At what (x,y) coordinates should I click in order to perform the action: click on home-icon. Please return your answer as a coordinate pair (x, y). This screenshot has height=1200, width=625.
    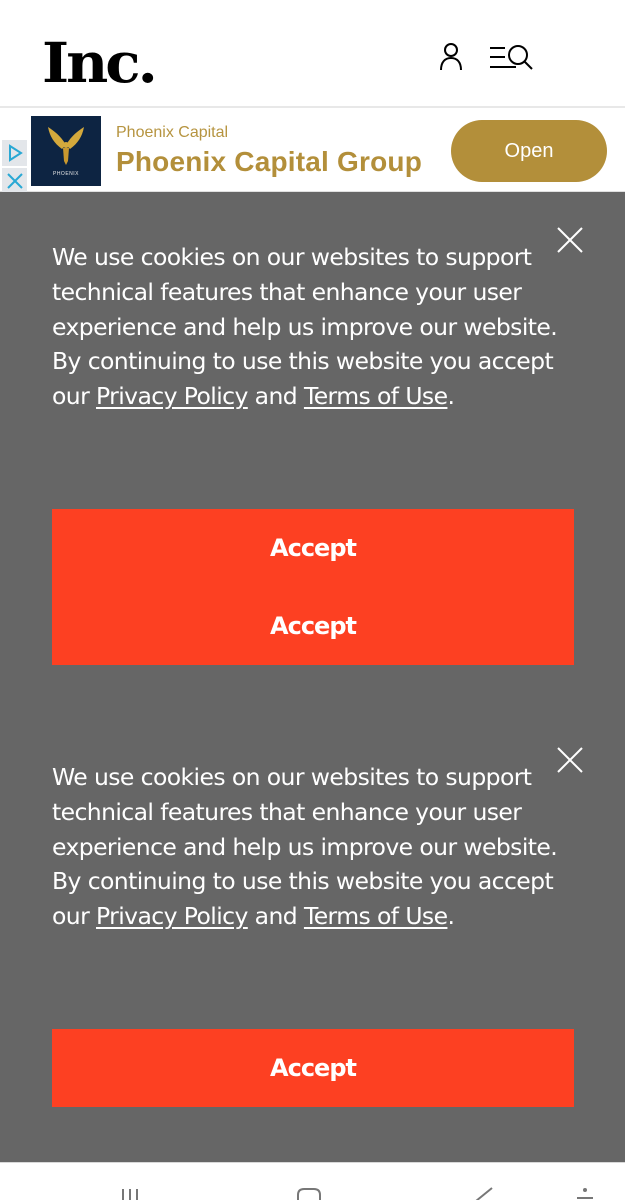
    Looking at the image, I should click on (310, 1193).